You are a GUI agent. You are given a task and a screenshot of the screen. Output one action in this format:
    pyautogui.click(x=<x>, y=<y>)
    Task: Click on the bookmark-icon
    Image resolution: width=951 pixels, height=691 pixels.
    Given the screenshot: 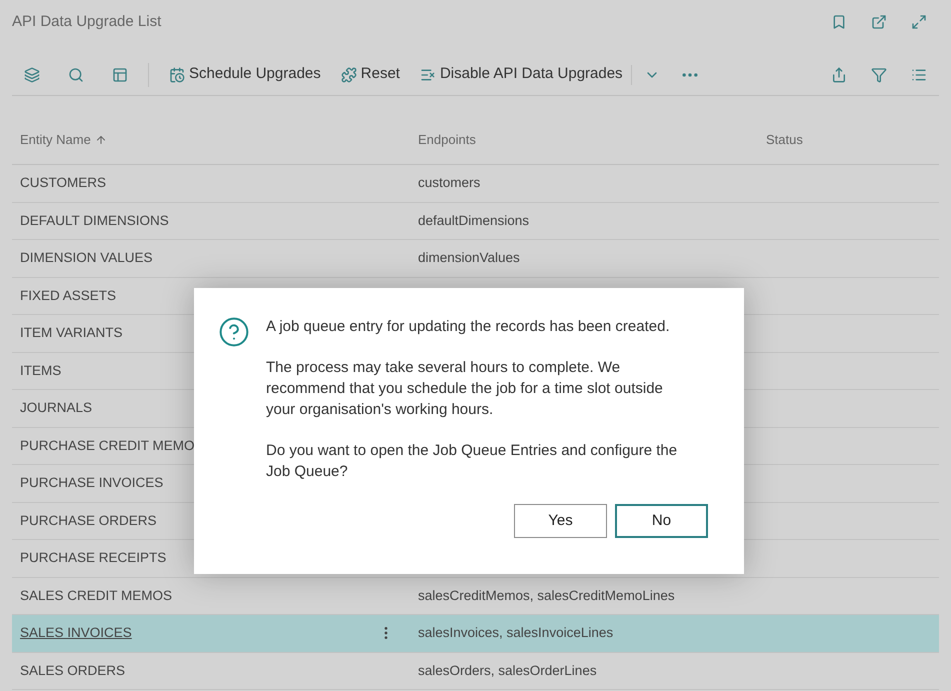 What is the action you would take?
    pyautogui.click(x=839, y=22)
    